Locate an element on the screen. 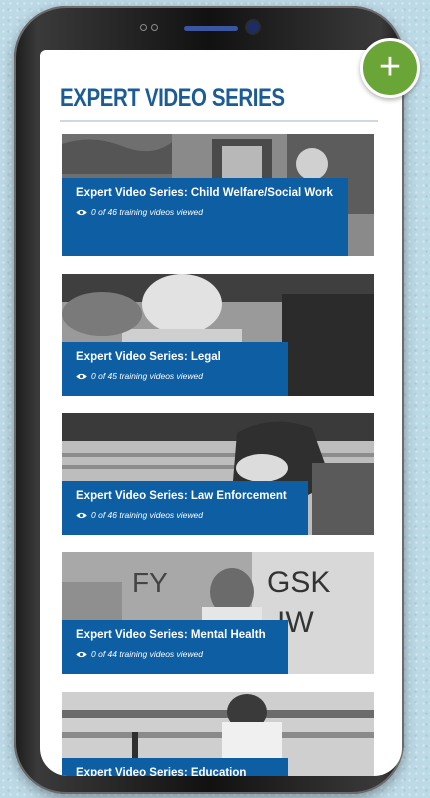  card-progress: 0 of 45 training videos viewed is located at coordinates (175, 376).